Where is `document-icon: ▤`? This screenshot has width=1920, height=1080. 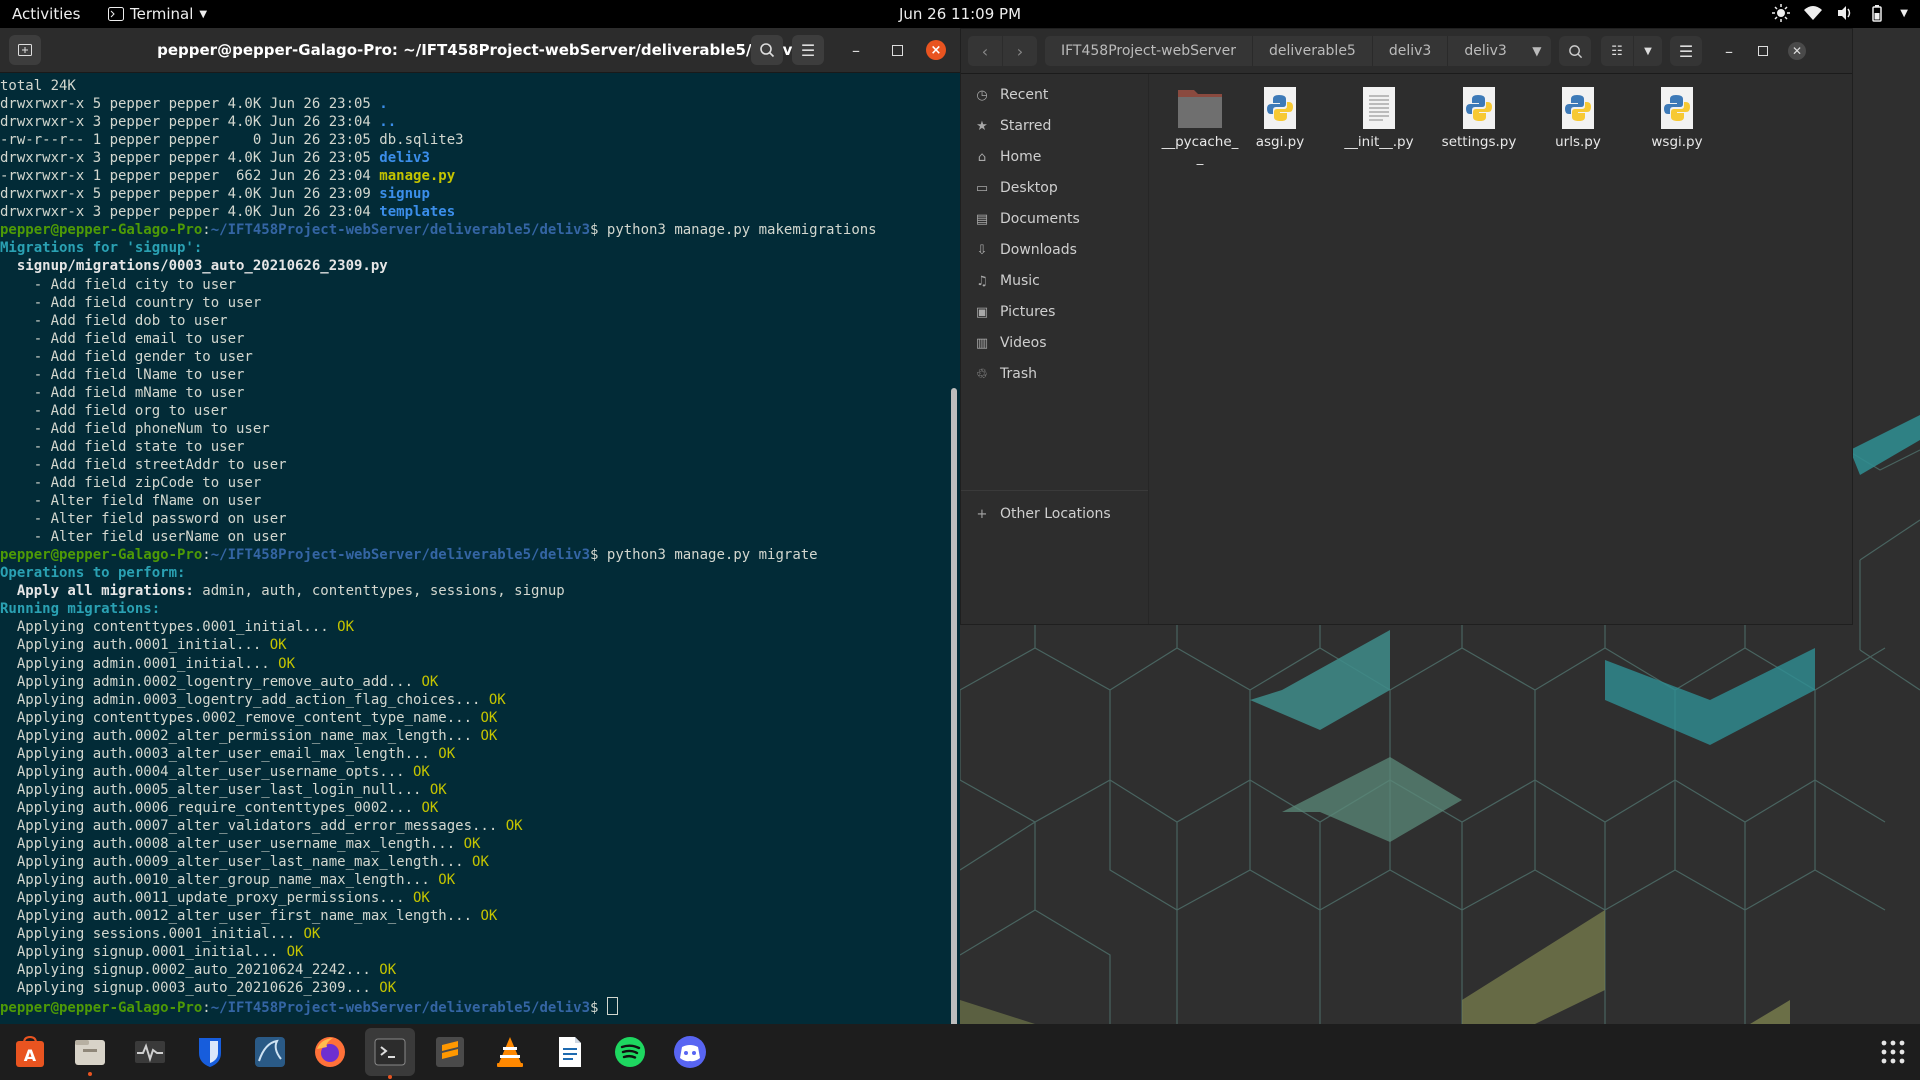
document-icon: ▤ is located at coordinates (982, 219).